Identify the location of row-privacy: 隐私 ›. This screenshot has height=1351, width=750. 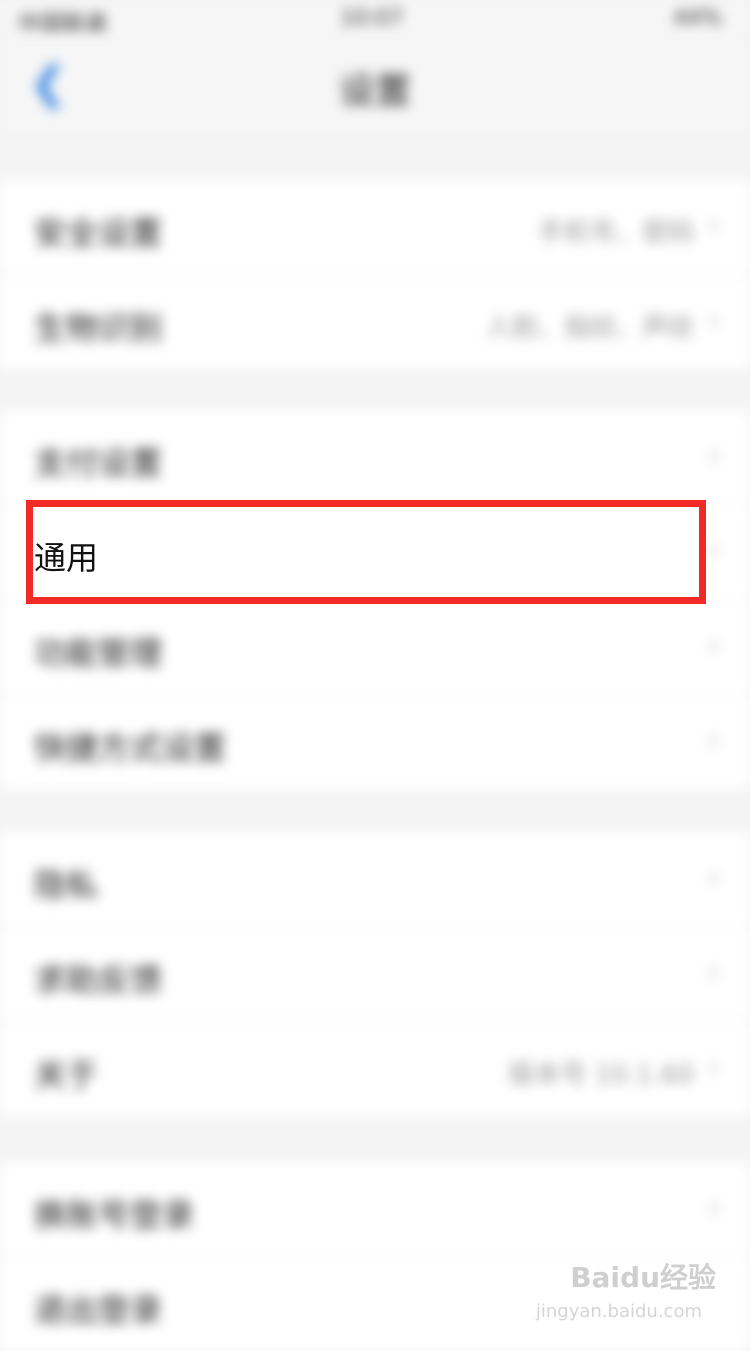
(375, 879).